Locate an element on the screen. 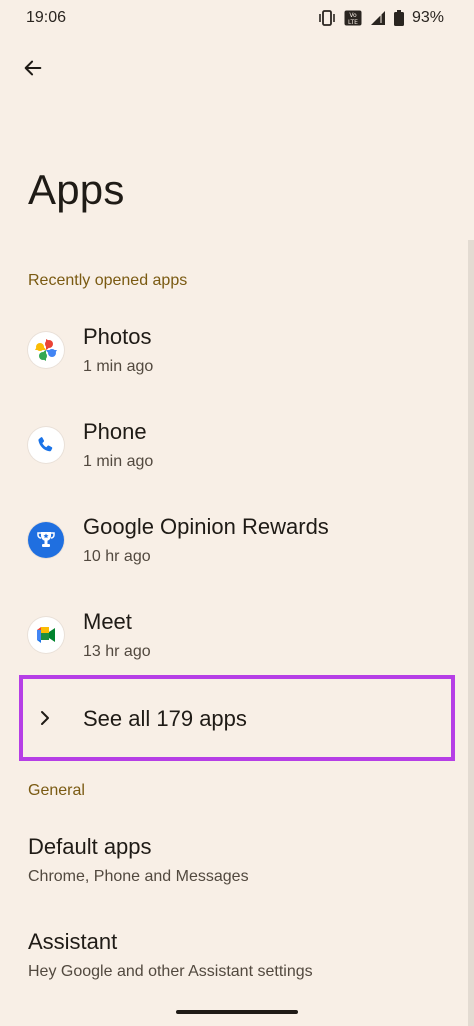  section-header-general: General is located at coordinates (56, 790).